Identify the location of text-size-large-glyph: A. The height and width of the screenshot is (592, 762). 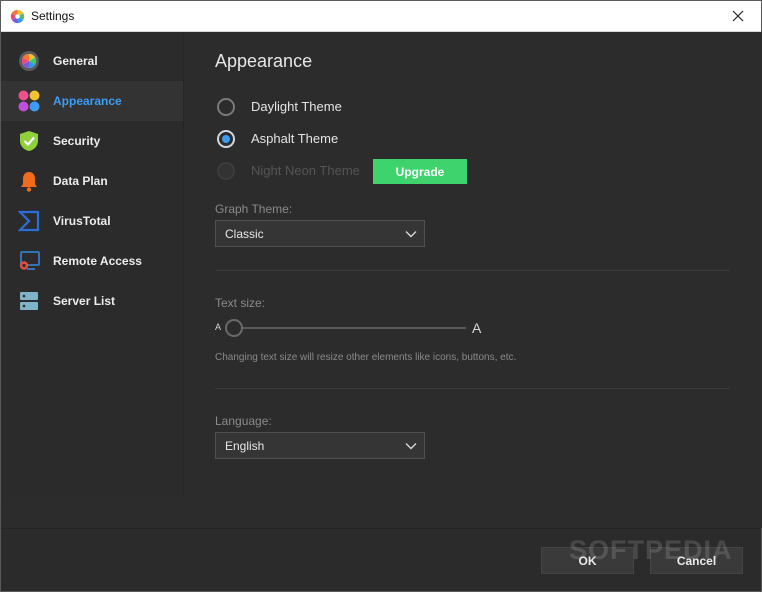
(477, 328).